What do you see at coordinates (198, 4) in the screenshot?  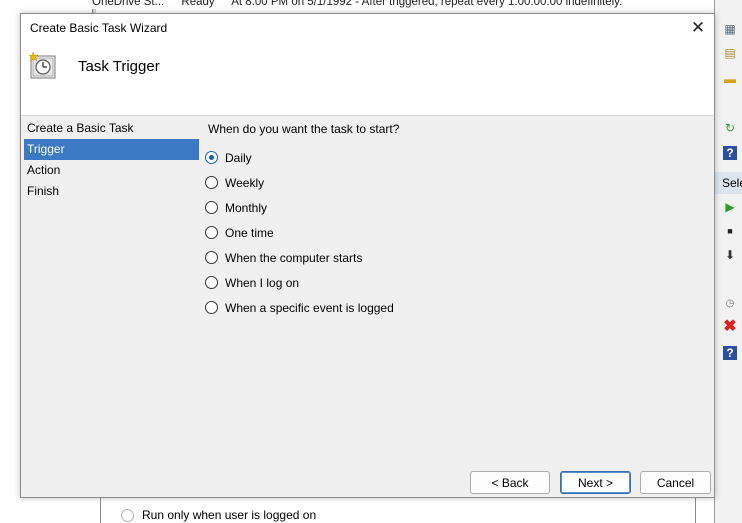 I see `background-task-status: Ready` at bounding box center [198, 4].